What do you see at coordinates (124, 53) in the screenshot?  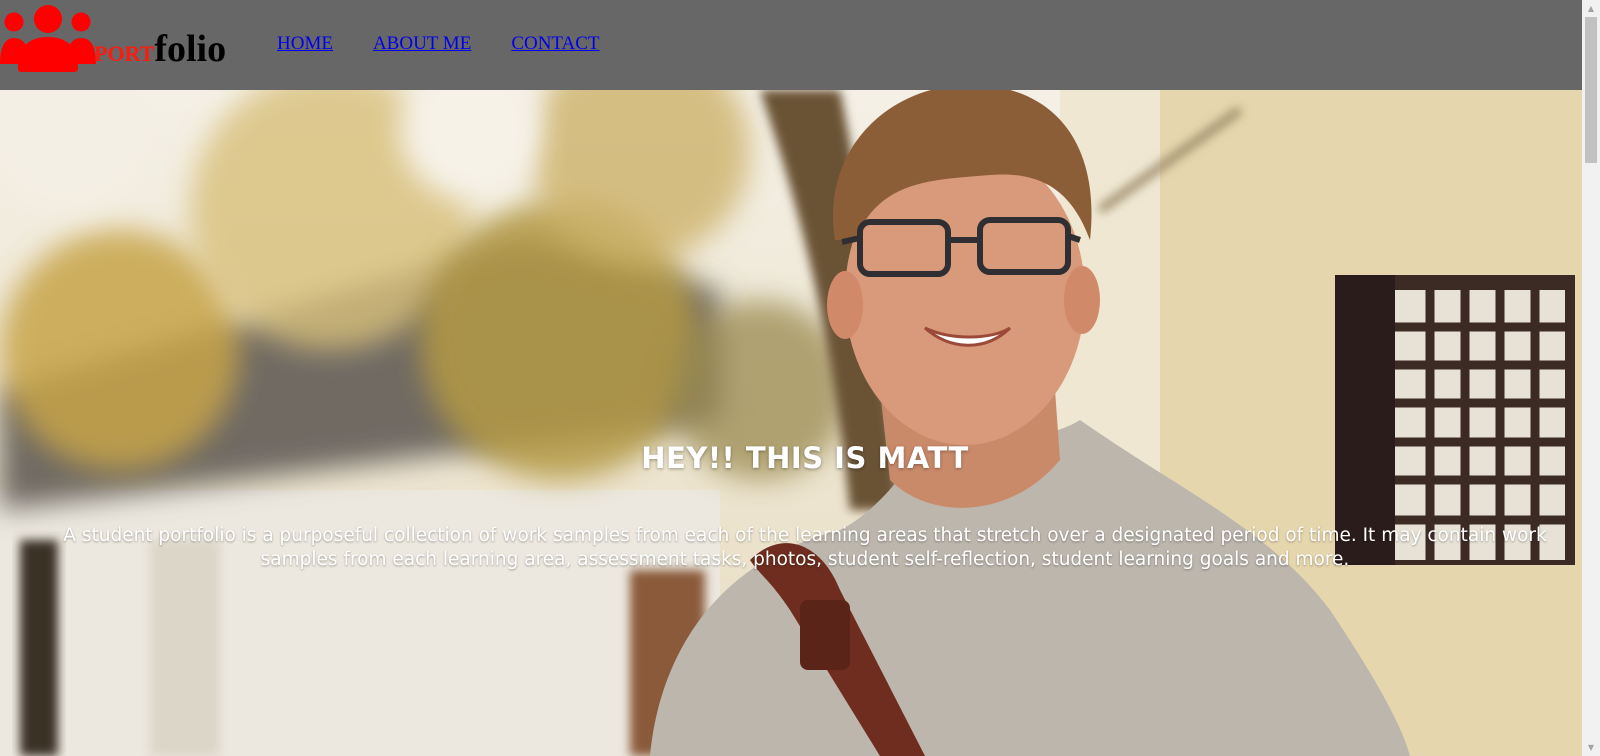 I see `brand-port-text: PORT` at bounding box center [124, 53].